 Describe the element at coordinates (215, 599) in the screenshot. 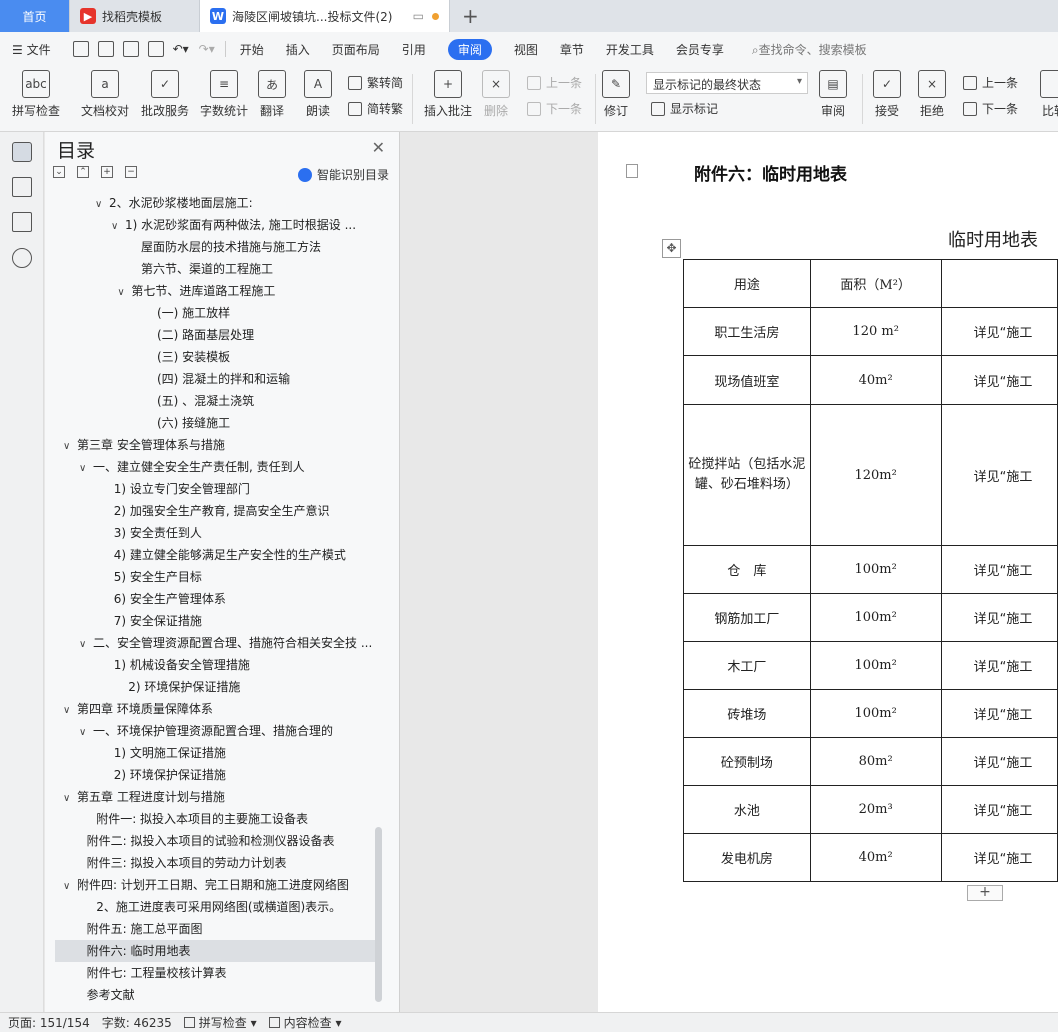

I see `toc-item: 6) 安全生产管理体系` at that location.